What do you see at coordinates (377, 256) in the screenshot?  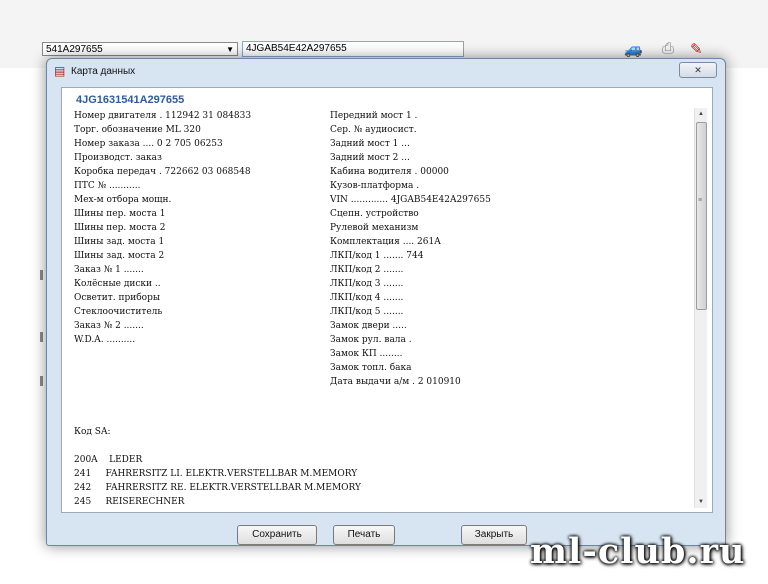 I see `right-column-line: ЛКП/код 1 ....... 744` at bounding box center [377, 256].